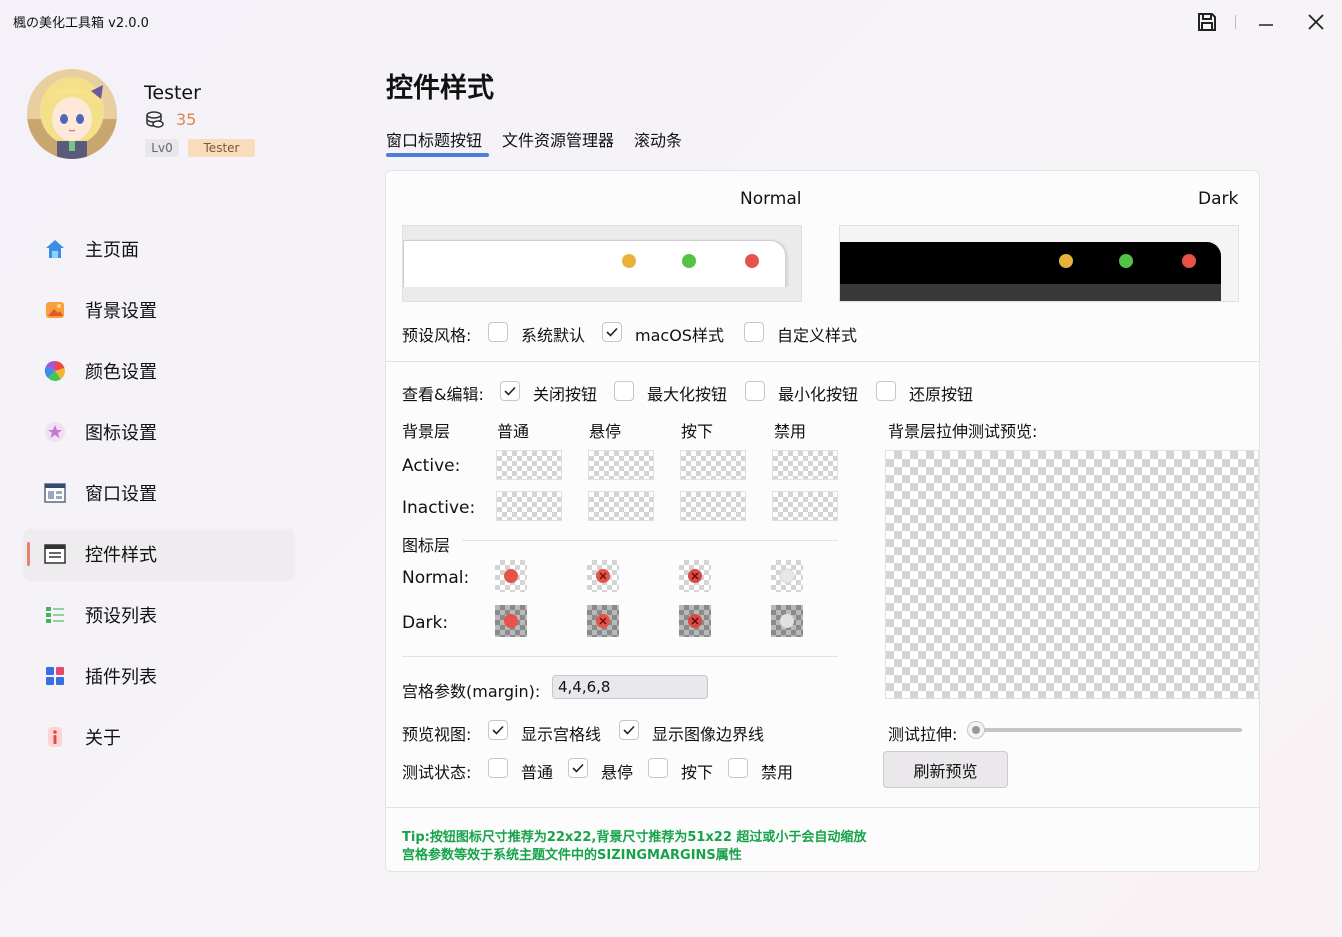  What do you see at coordinates (1108, 730) in the screenshot?
I see `stretch-slider-track` at bounding box center [1108, 730].